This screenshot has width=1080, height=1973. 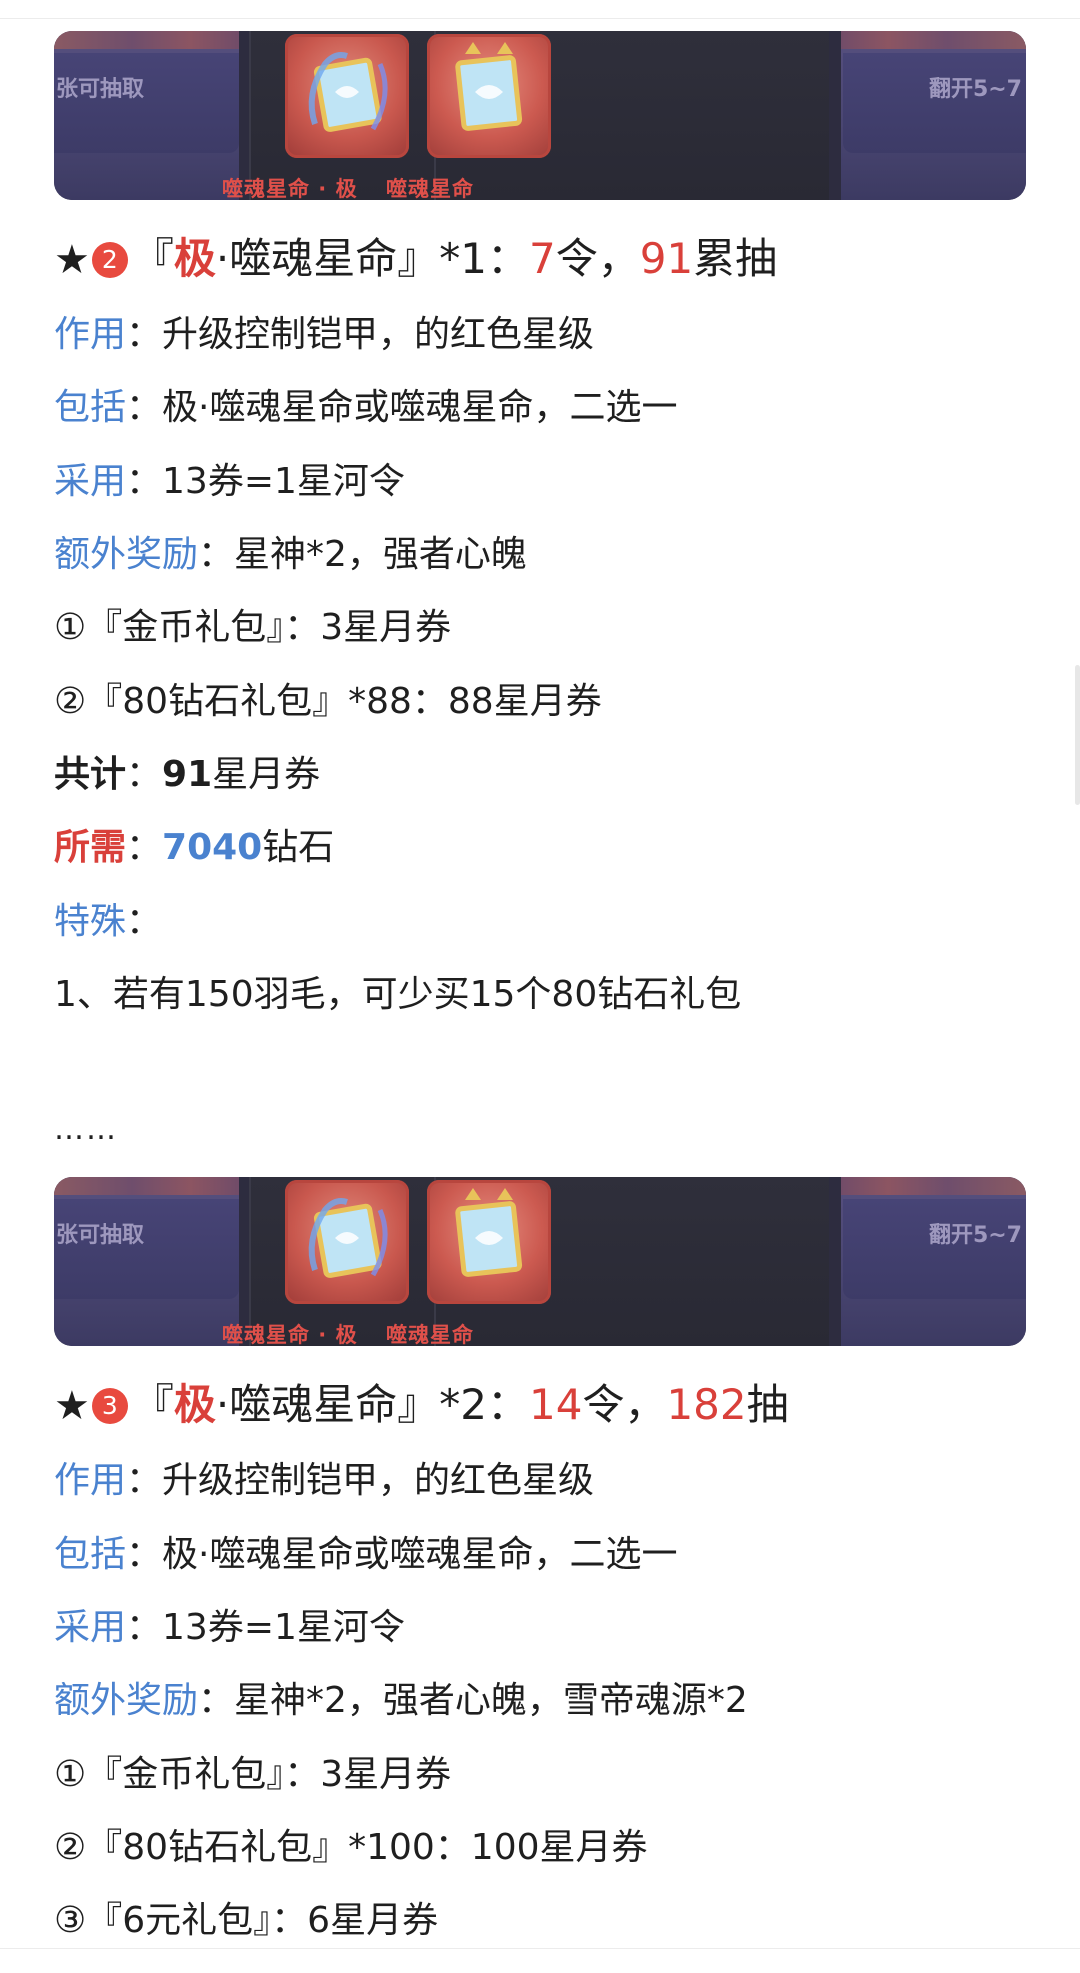 What do you see at coordinates (351, 1847) in the screenshot?
I see `list-item: ②『80钻石礼包』*100：100星月券` at bounding box center [351, 1847].